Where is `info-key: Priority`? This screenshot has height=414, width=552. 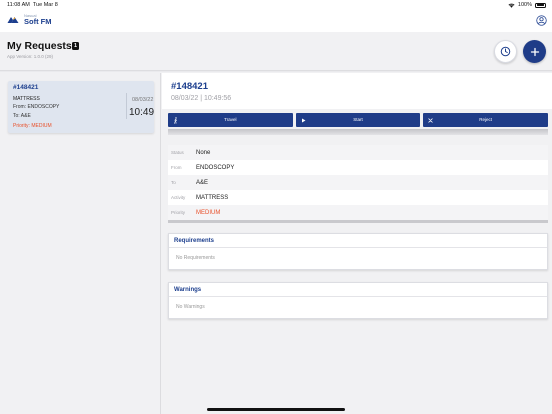 info-key: Priority is located at coordinates (178, 212).